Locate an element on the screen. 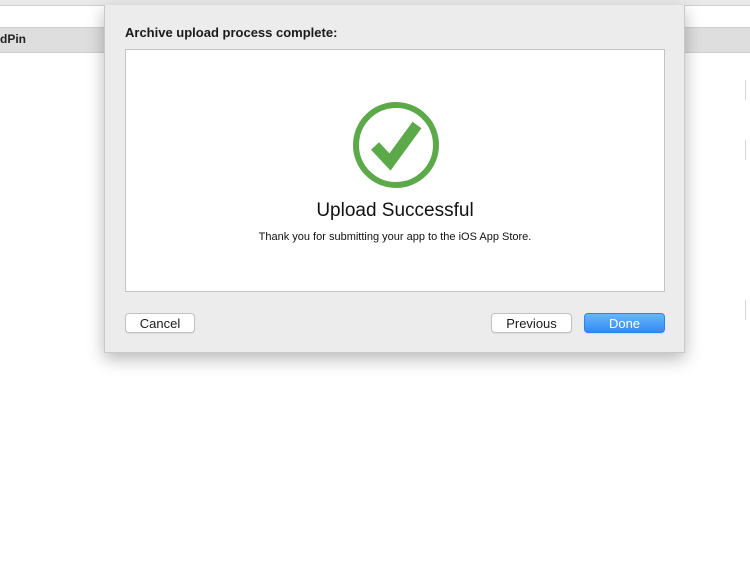 Image resolution: width=750 pixels, height=568 pixels. upload-status-title: Upload Successful is located at coordinates (395, 210).